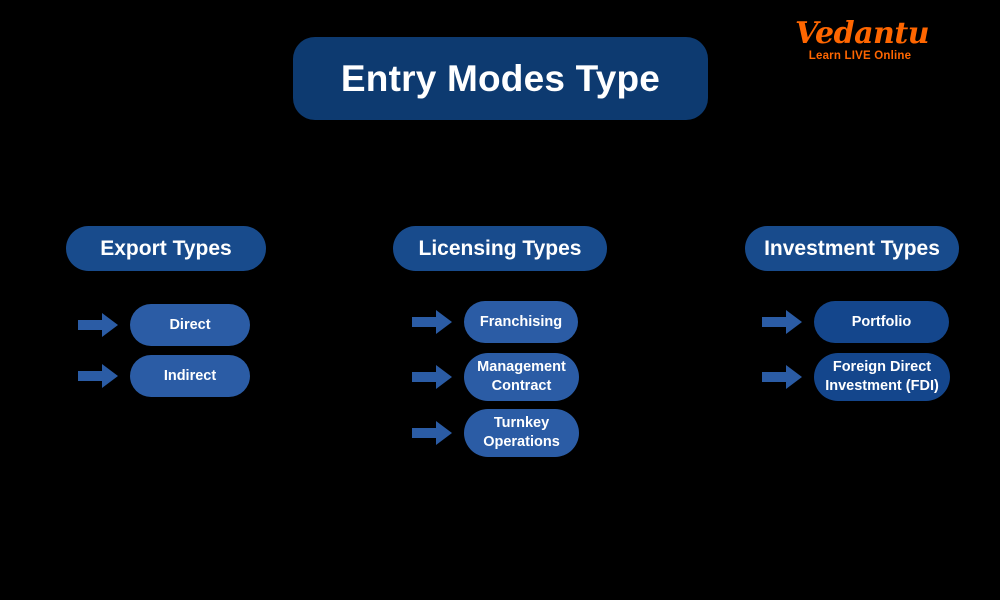  I want to click on child-item-row: Portfolio, so click(855, 322).